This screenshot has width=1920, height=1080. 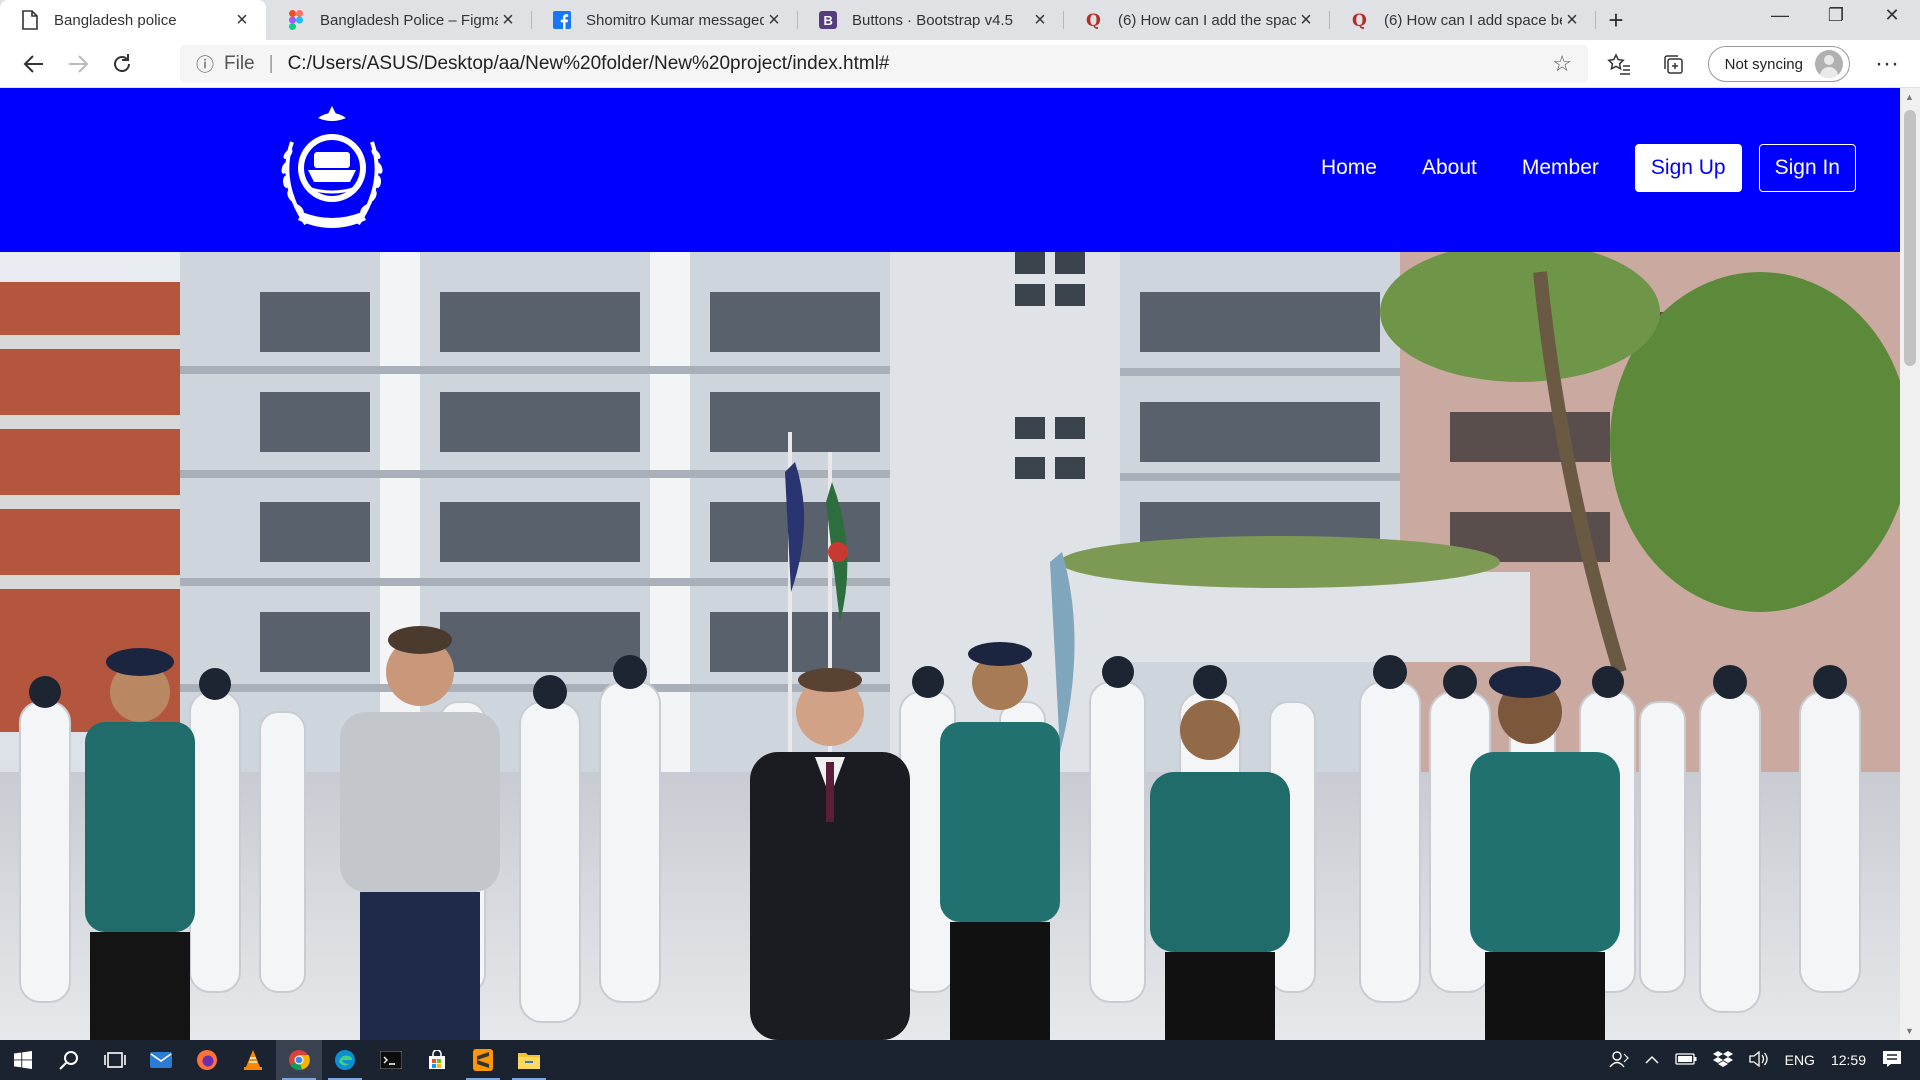 I want to click on chrome-icon, so click(x=299, y=1060).